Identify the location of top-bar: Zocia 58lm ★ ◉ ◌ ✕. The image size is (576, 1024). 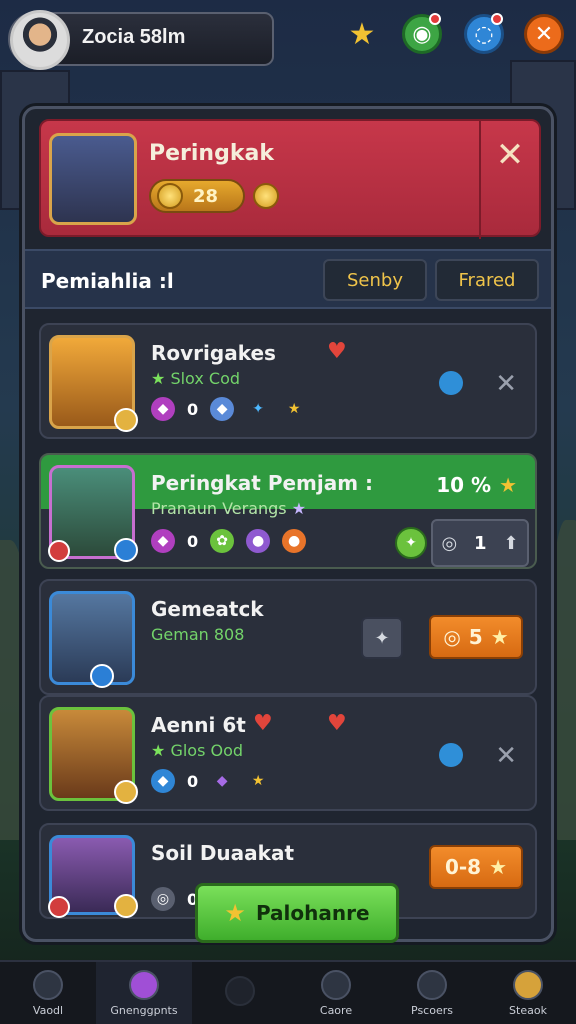
(288, 38).